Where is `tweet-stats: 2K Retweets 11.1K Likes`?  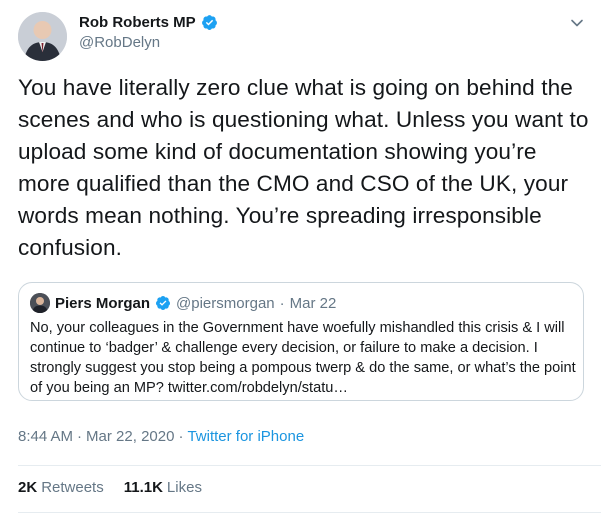 tweet-stats: 2K Retweets 11.1K Likes is located at coordinates (110, 487).